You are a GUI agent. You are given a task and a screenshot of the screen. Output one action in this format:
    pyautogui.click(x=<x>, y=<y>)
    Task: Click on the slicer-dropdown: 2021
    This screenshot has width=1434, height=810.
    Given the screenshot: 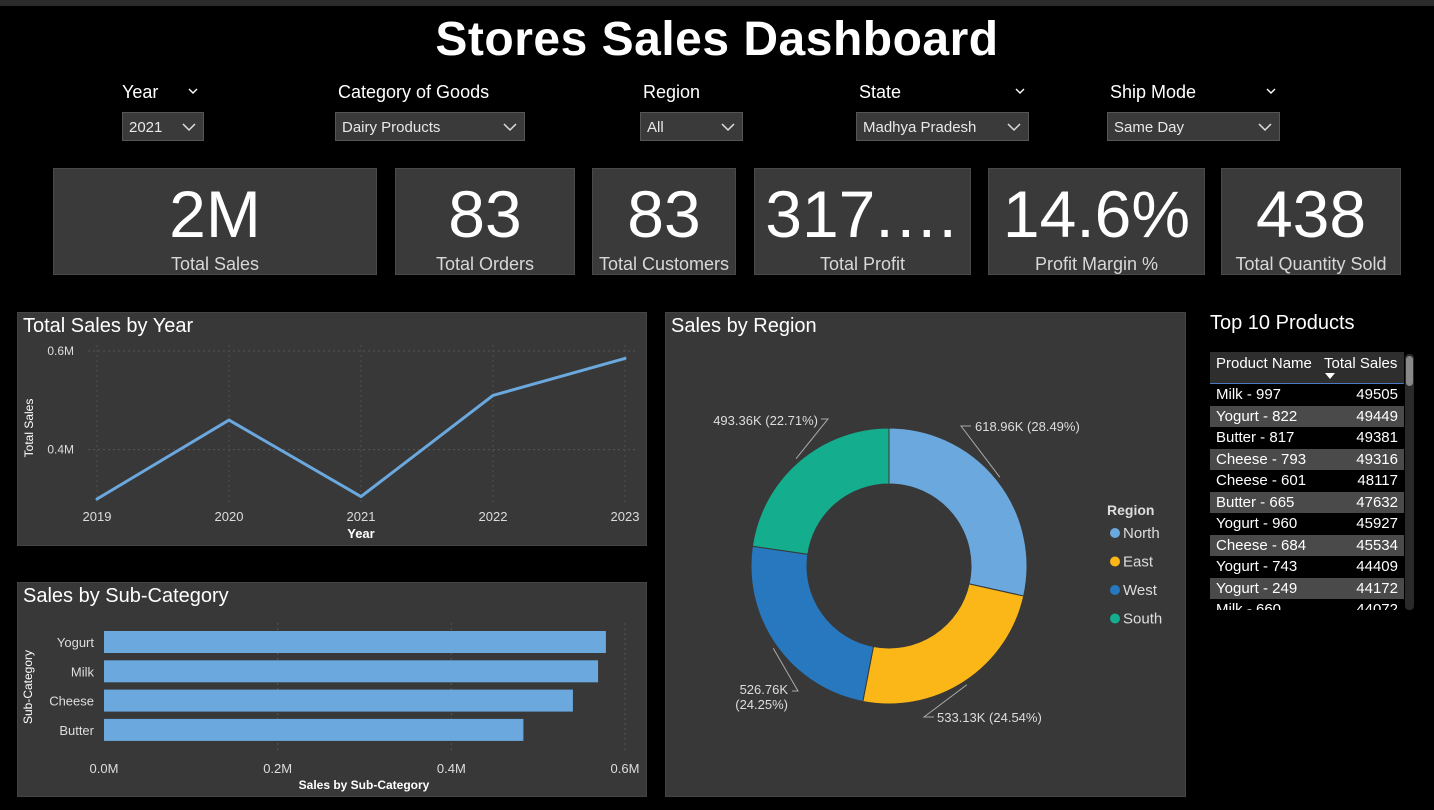 What is the action you would take?
    pyautogui.click(x=163, y=126)
    